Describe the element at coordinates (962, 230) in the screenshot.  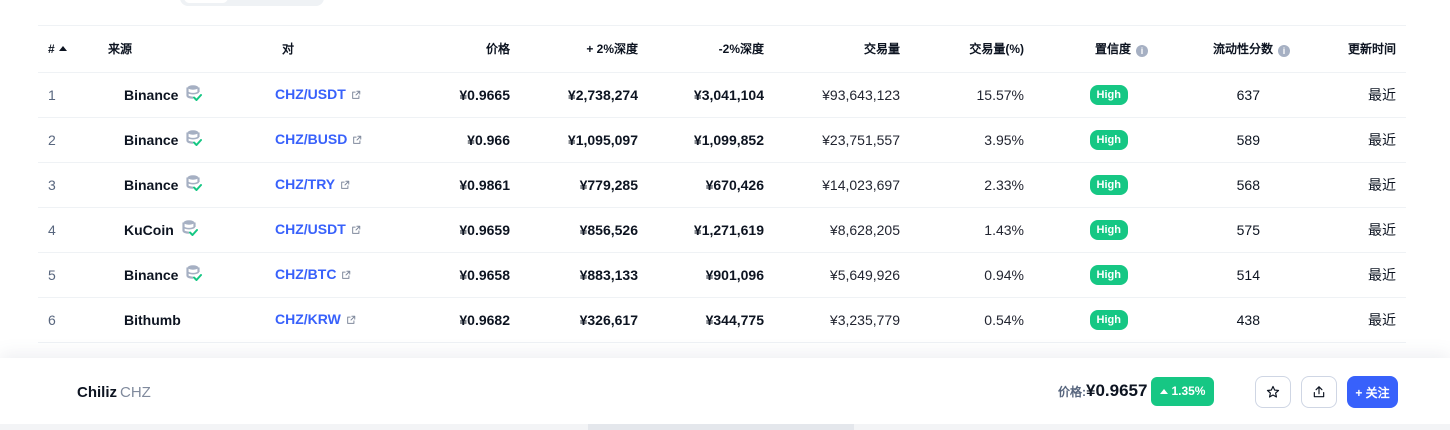
I see `volume-pct-cell: 1.43%` at that location.